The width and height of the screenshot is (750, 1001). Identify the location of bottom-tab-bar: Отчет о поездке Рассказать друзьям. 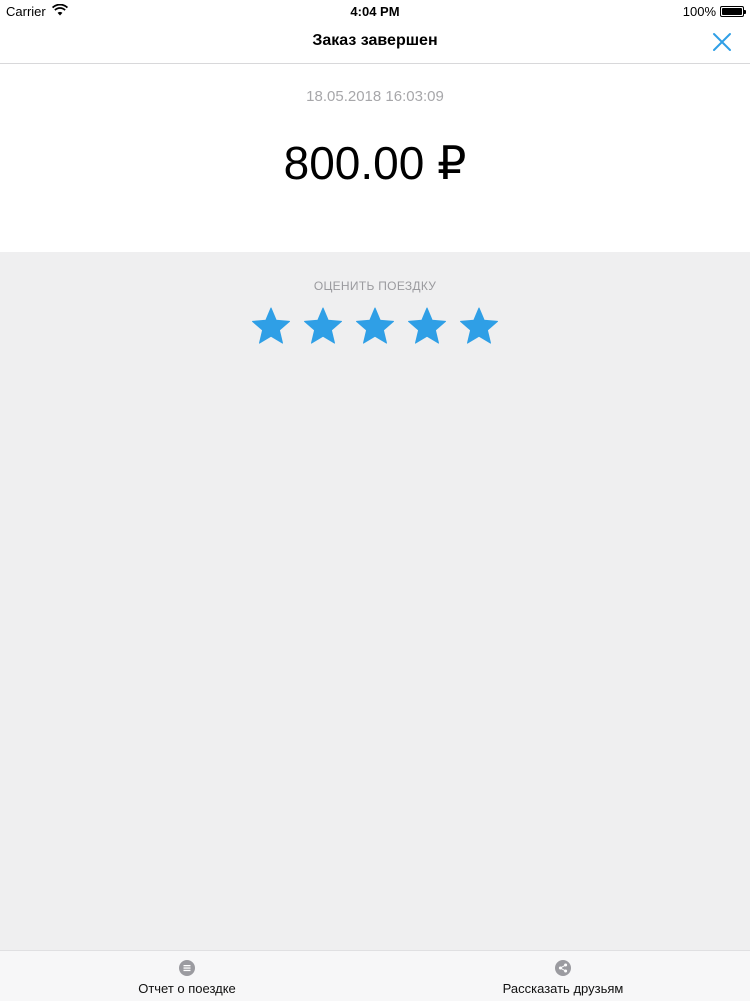
(375, 975).